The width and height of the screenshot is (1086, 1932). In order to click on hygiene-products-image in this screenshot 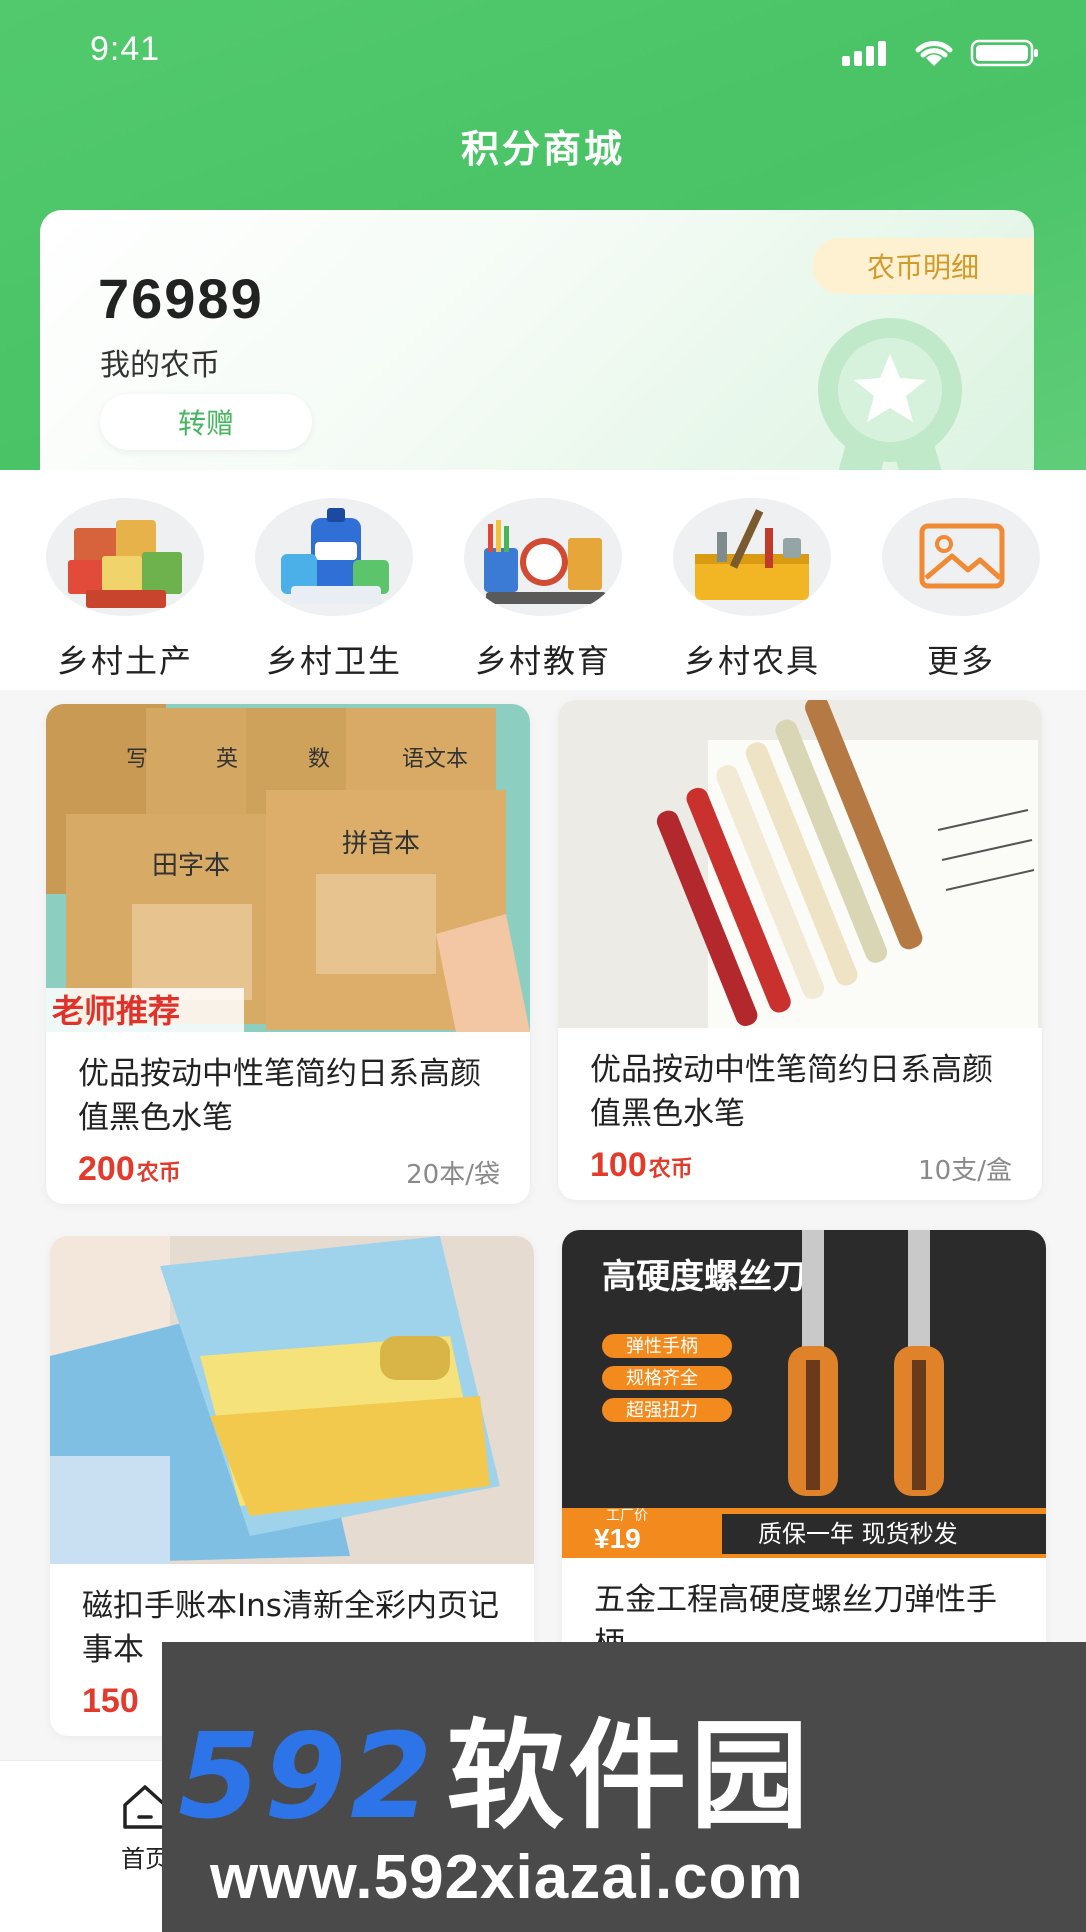, I will do `click(334, 557)`.